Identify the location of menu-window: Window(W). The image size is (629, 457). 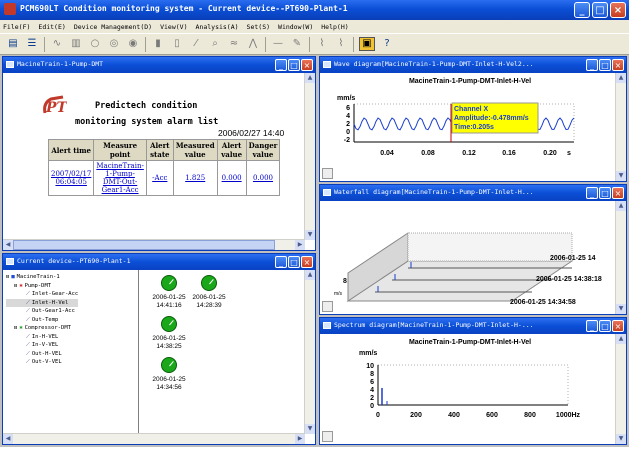
(295, 27).